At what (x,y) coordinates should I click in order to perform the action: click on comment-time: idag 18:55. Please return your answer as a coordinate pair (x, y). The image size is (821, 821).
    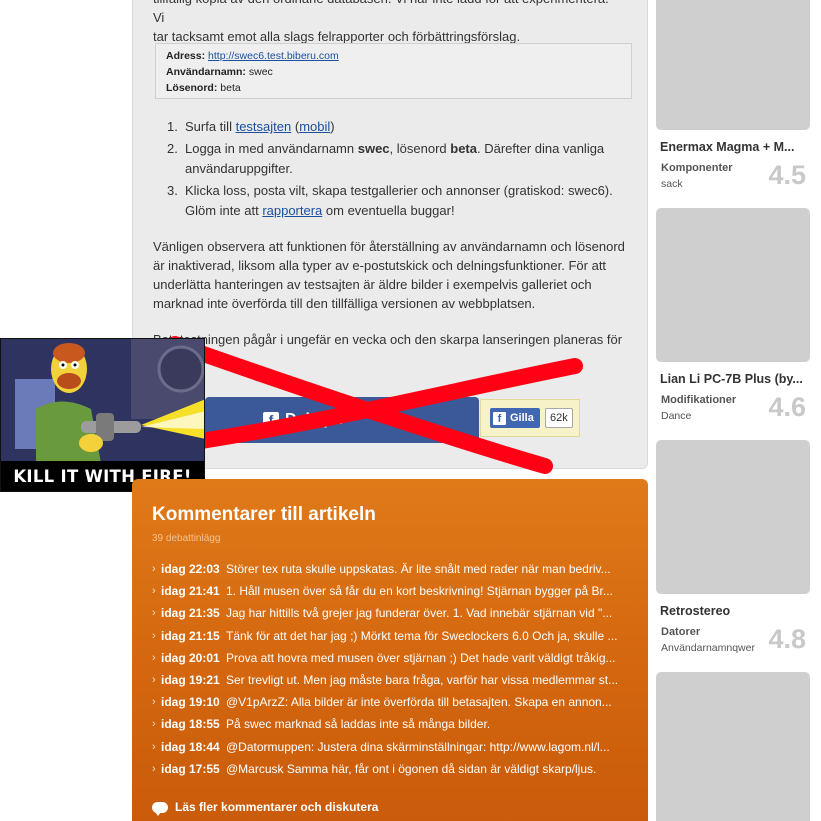
    Looking at the image, I should click on (190, 724).